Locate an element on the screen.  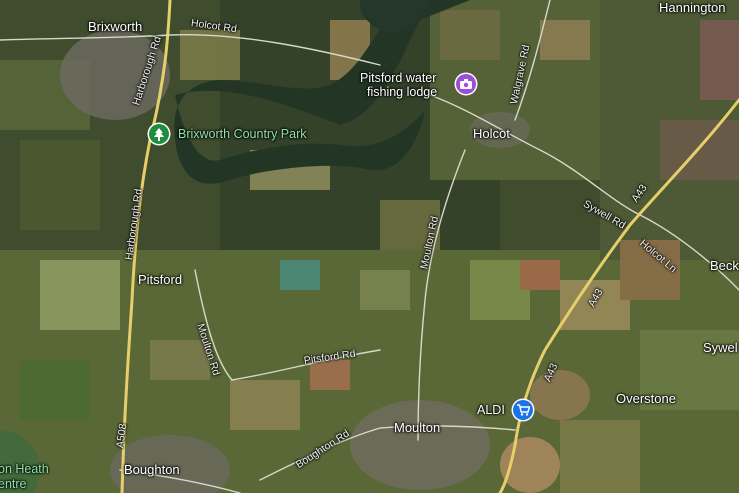
poi-label-fishing-lodge-line2: fishing lodge is located at coordinates (402, 92).